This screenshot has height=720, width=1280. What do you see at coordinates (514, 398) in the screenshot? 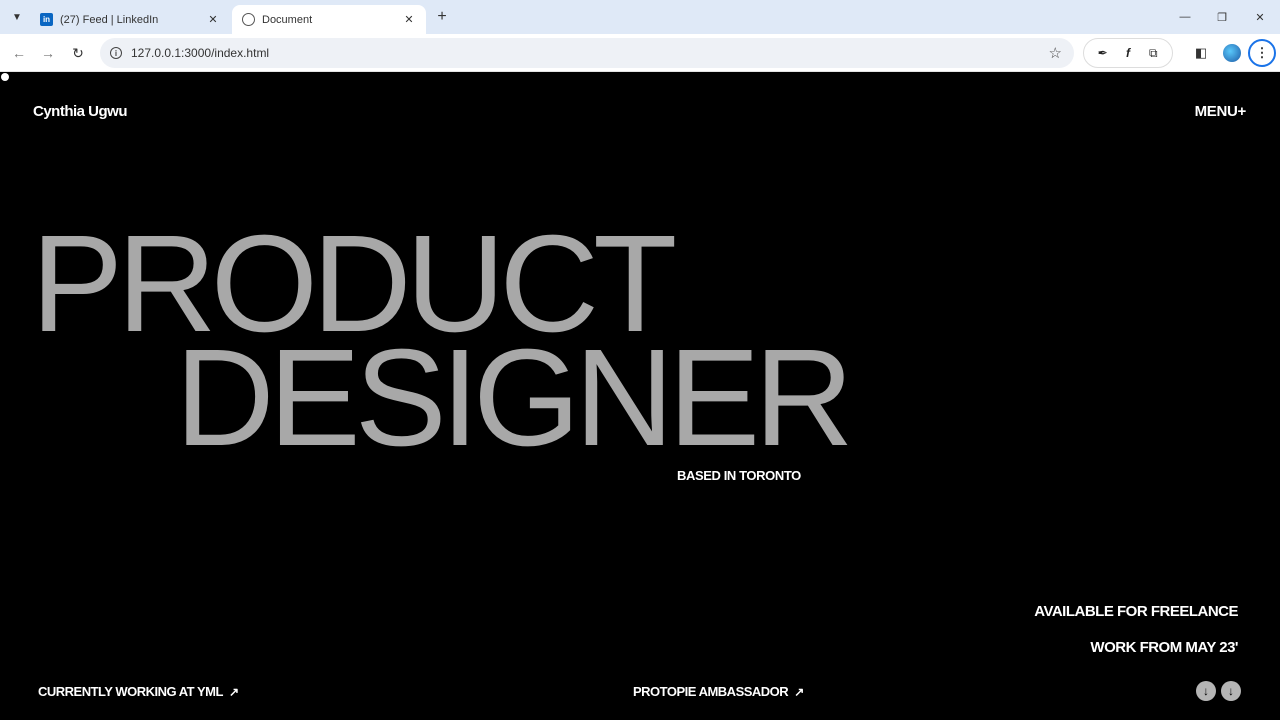
I see `hero-heading-line2: DESIGNER` at bounding box center [514, 398].